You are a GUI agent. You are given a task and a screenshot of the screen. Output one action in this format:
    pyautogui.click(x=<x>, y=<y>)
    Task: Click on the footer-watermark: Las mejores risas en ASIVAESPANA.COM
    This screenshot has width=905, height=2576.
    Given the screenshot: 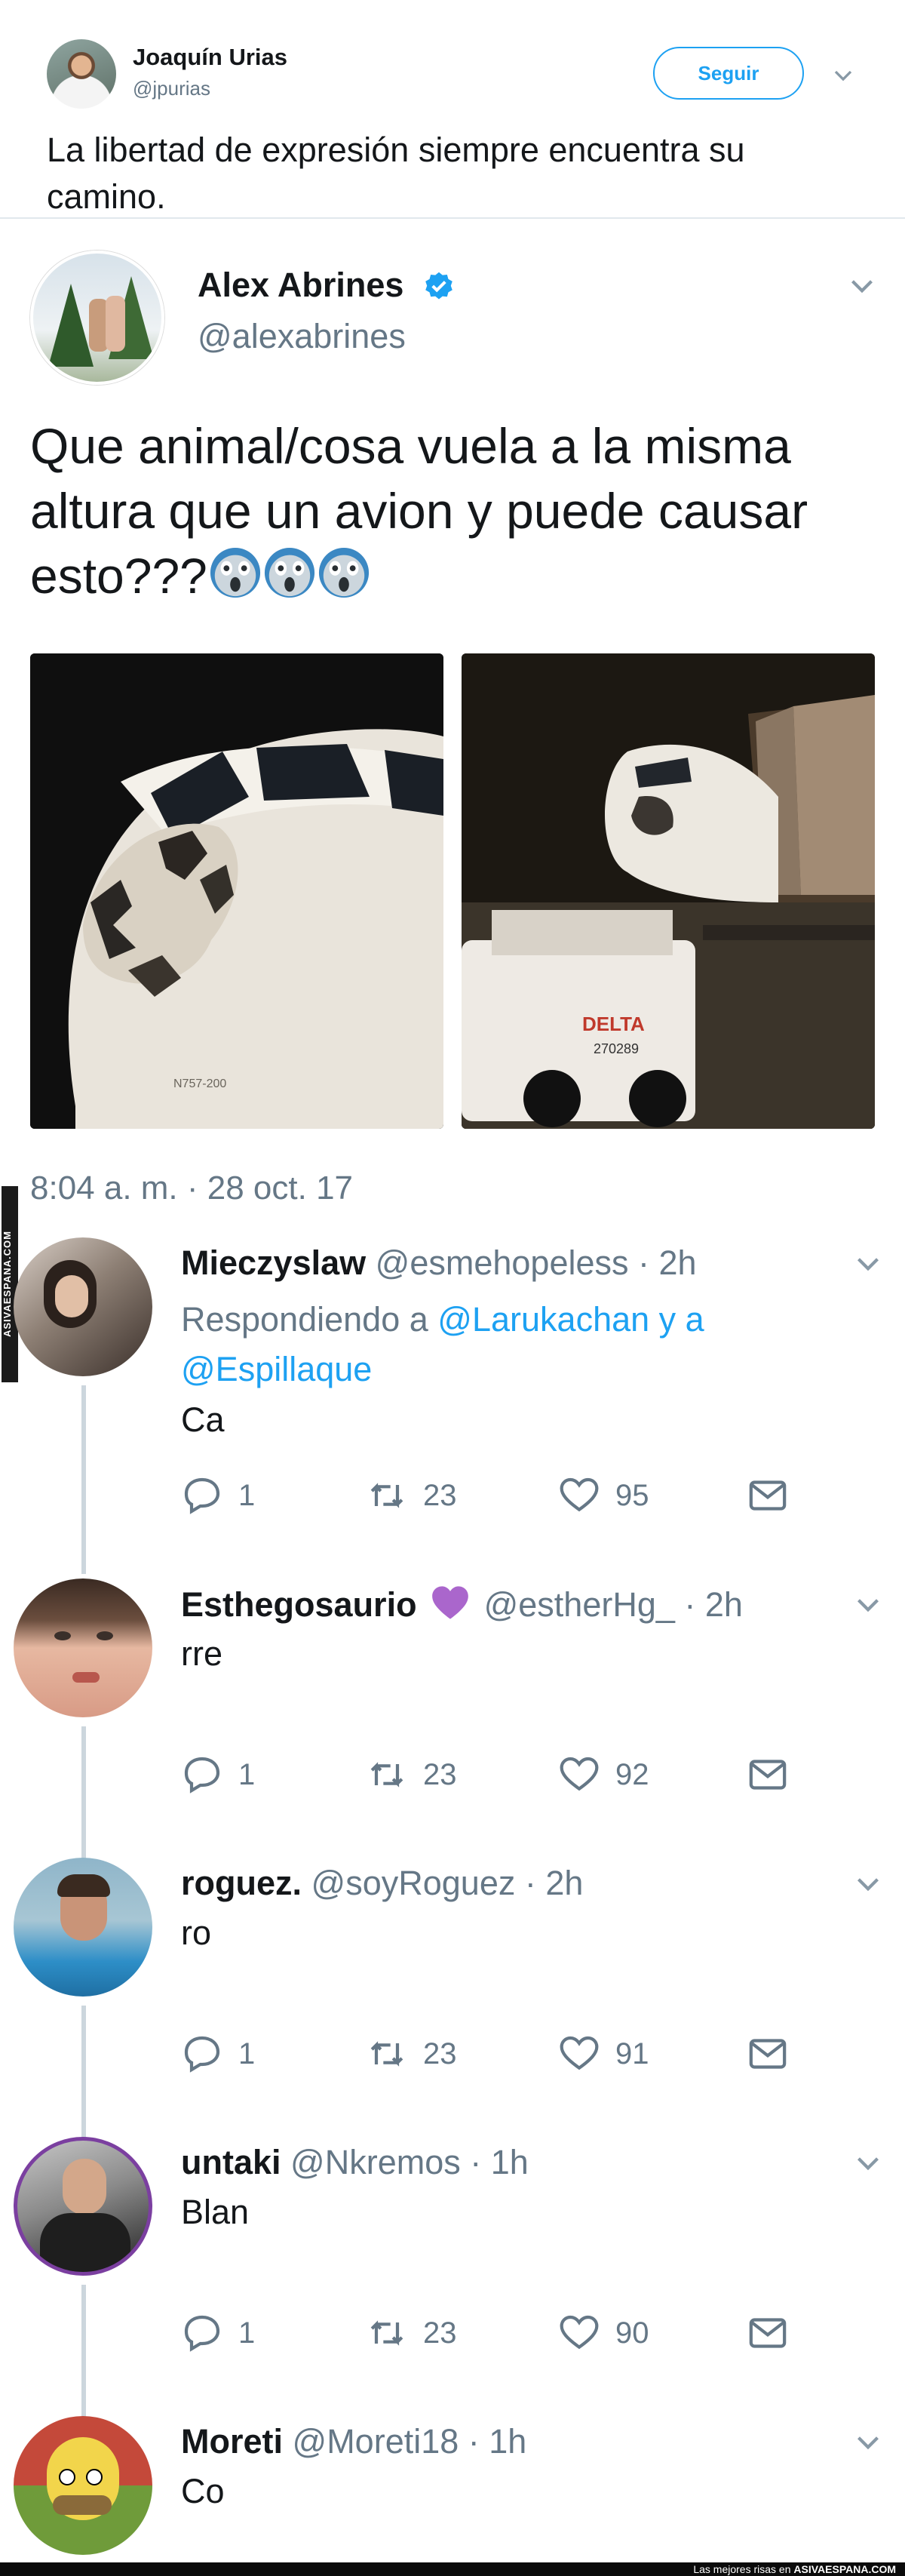 What is the action you would take?
    pyautogui.click(x=452, y=2569)
    